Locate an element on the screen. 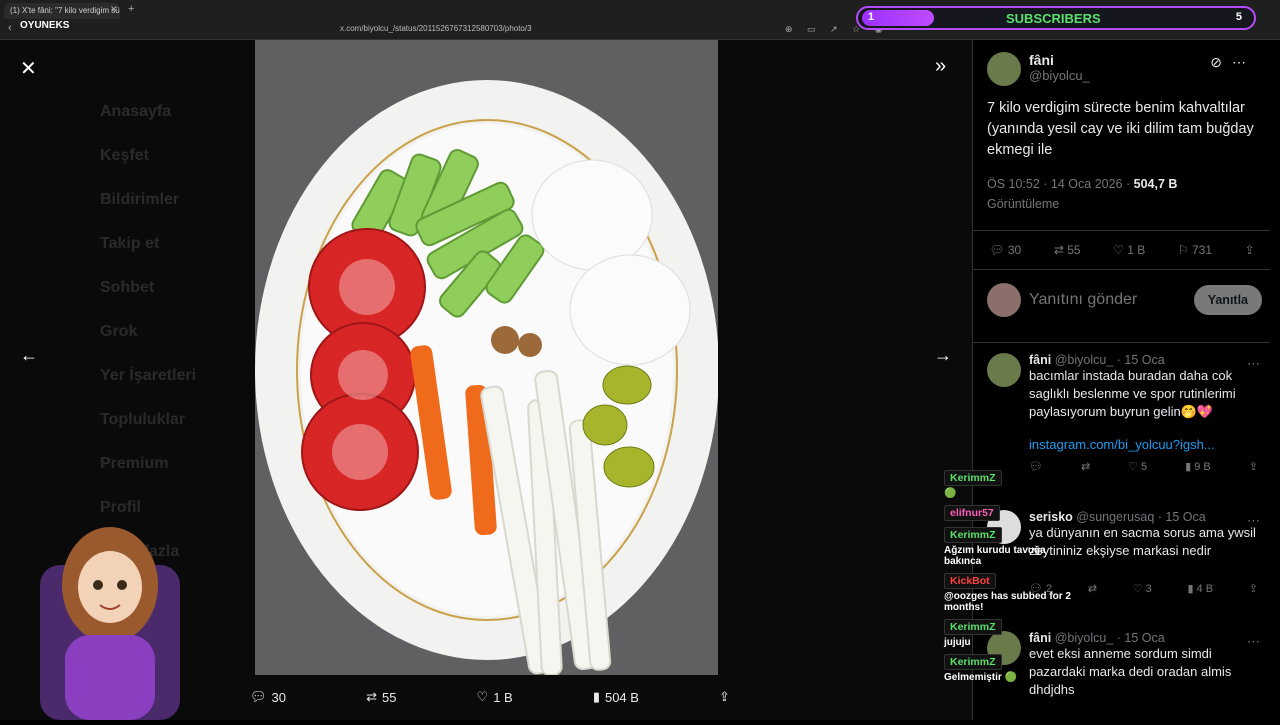 This screenshot has height=725, width=1280. subs-goal: 5 is located at coordinates (1238, 17).